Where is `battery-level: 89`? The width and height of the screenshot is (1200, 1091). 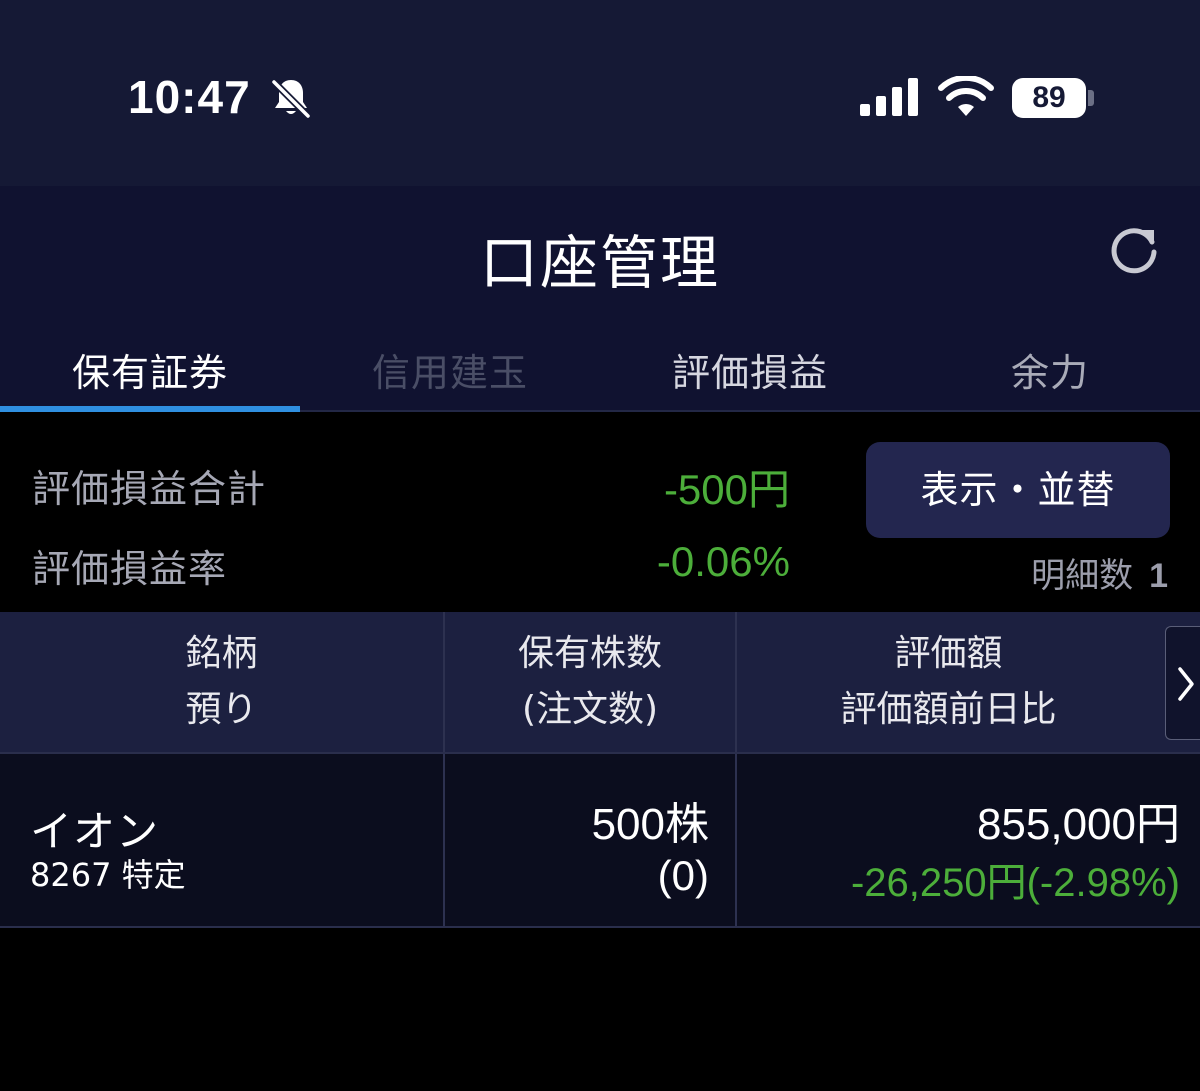 battery-level: 89 is located at coordinates (1049, 97).